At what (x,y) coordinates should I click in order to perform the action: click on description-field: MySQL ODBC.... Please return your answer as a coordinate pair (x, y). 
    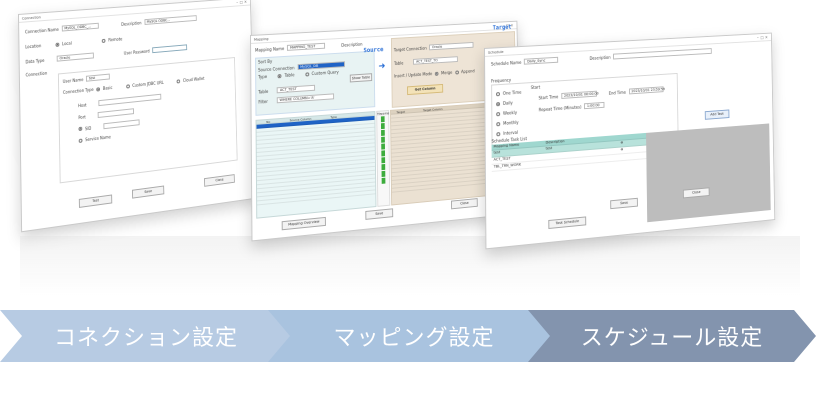
    Looking at the image, I should click on (170, 20).